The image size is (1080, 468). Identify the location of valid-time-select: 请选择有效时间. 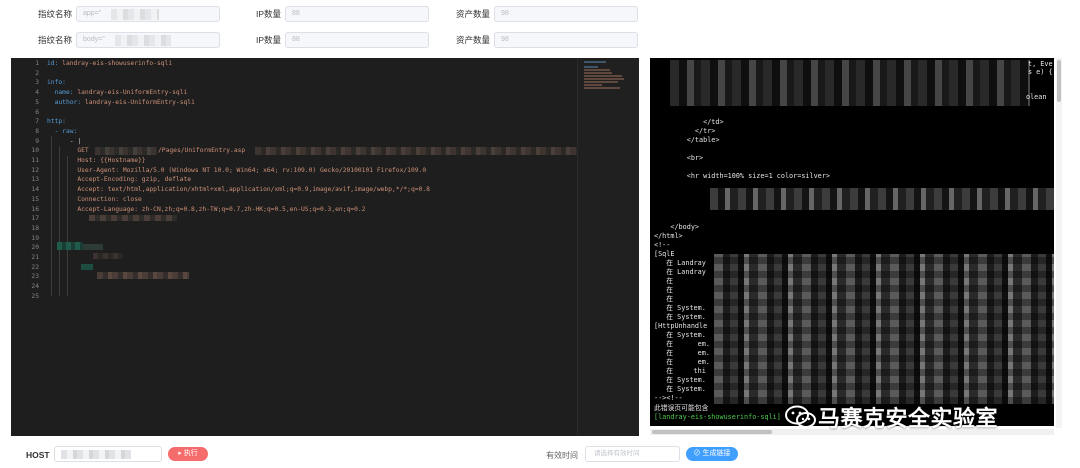
(632, 454).